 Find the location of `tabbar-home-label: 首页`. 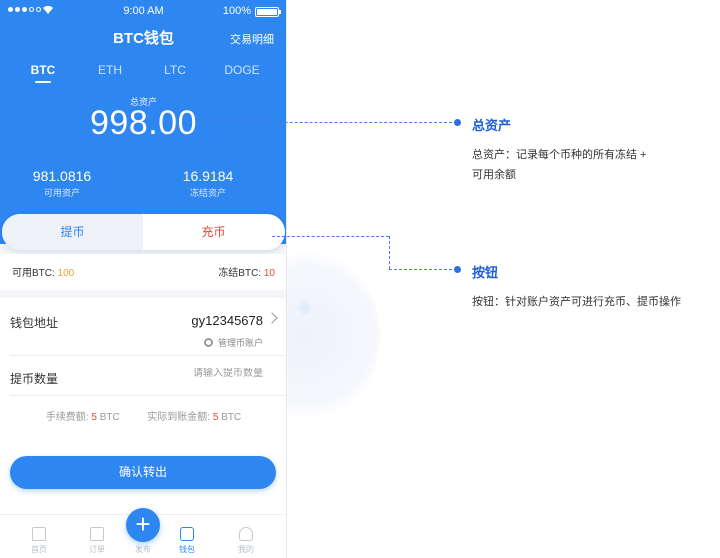

tabbar-home-label: 首页 is located at coordinates (39, 549).